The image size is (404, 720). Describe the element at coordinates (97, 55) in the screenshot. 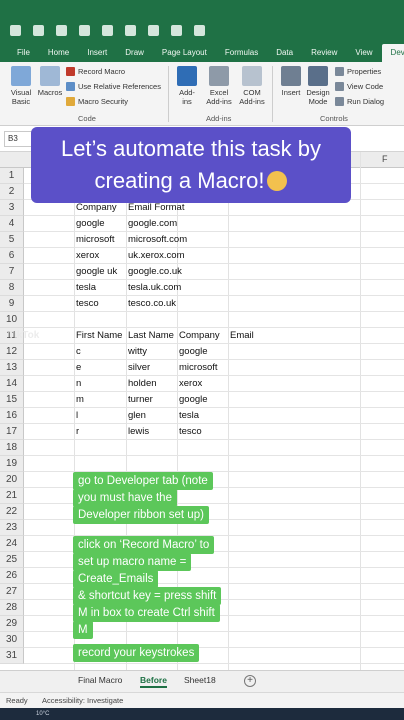

I see `tab-insert: Insert` at that location.